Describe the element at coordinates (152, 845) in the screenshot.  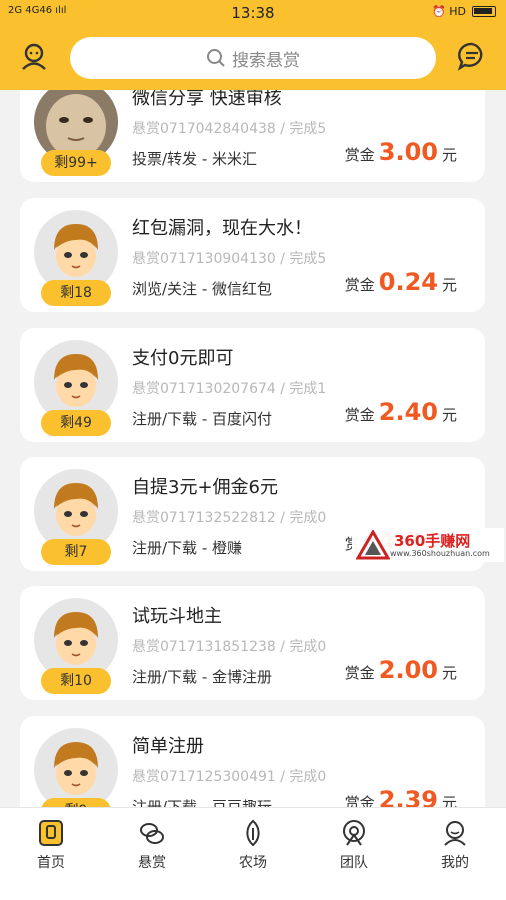
I see `nav-reward: 悬赏` at that location.